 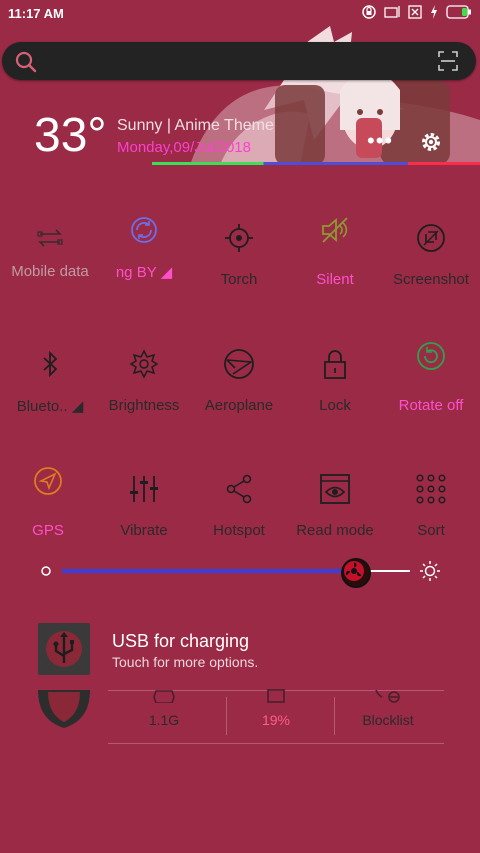 I want to click on toggle-label: Hotspot, so click(x=239, y=530).